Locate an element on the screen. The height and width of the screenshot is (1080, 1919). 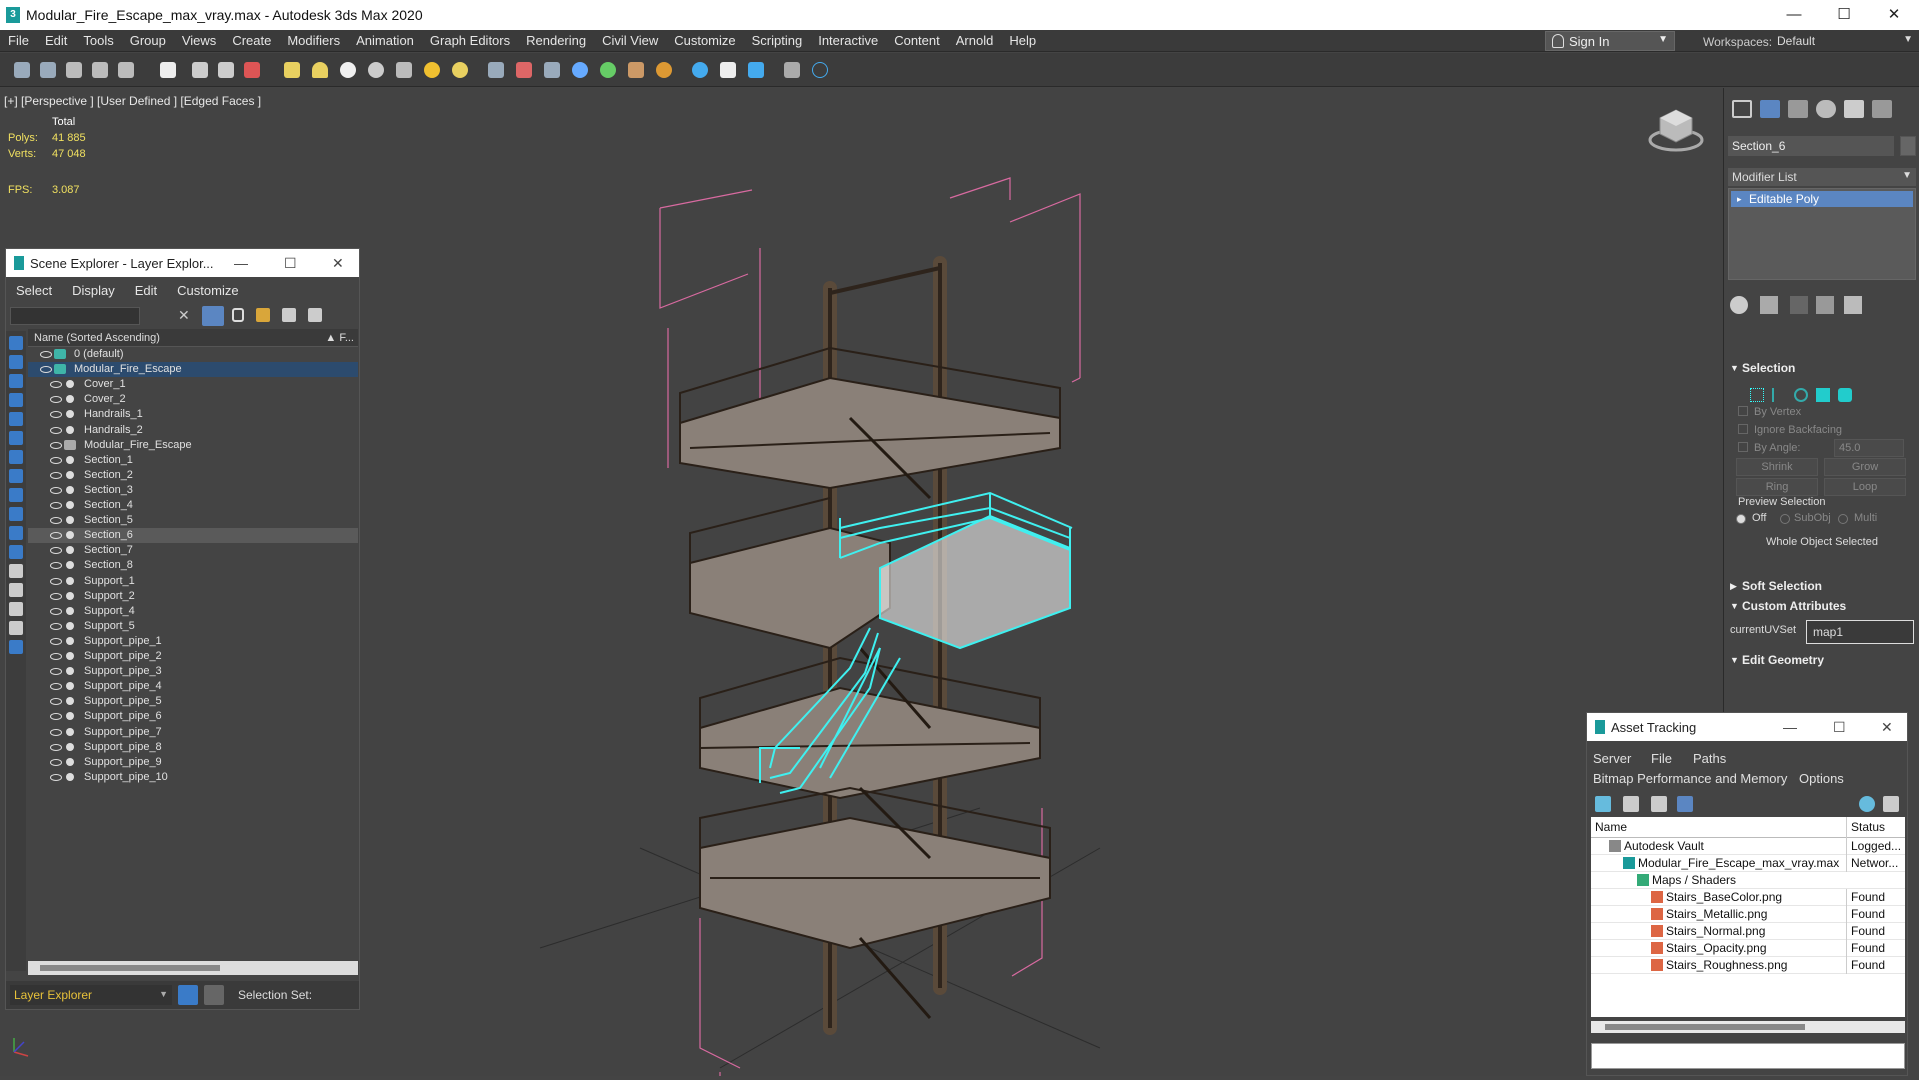
none-filter-icon is located at coordinates (16, 590).